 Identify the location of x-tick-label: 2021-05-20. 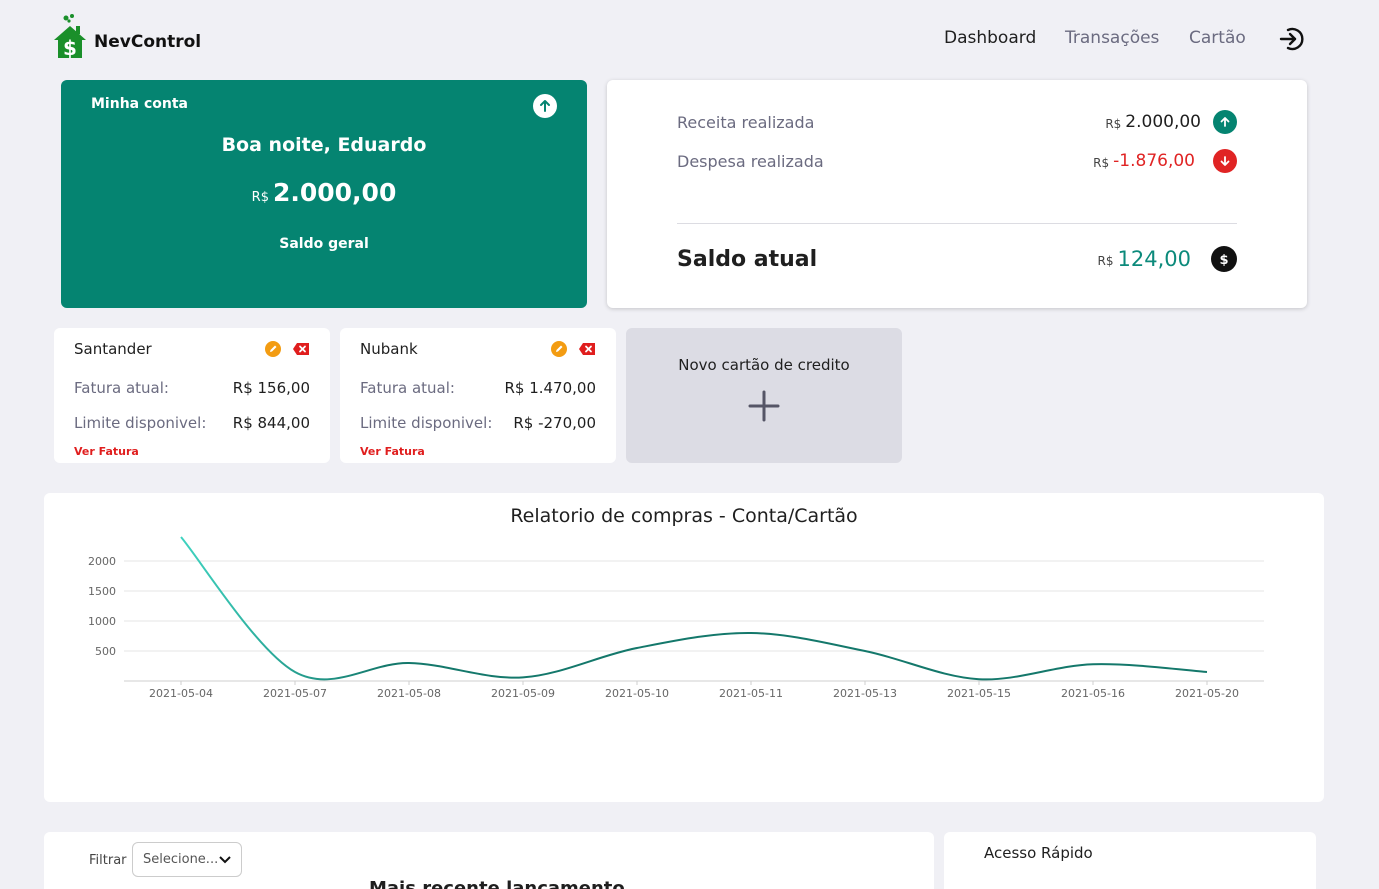
(1207, 693).